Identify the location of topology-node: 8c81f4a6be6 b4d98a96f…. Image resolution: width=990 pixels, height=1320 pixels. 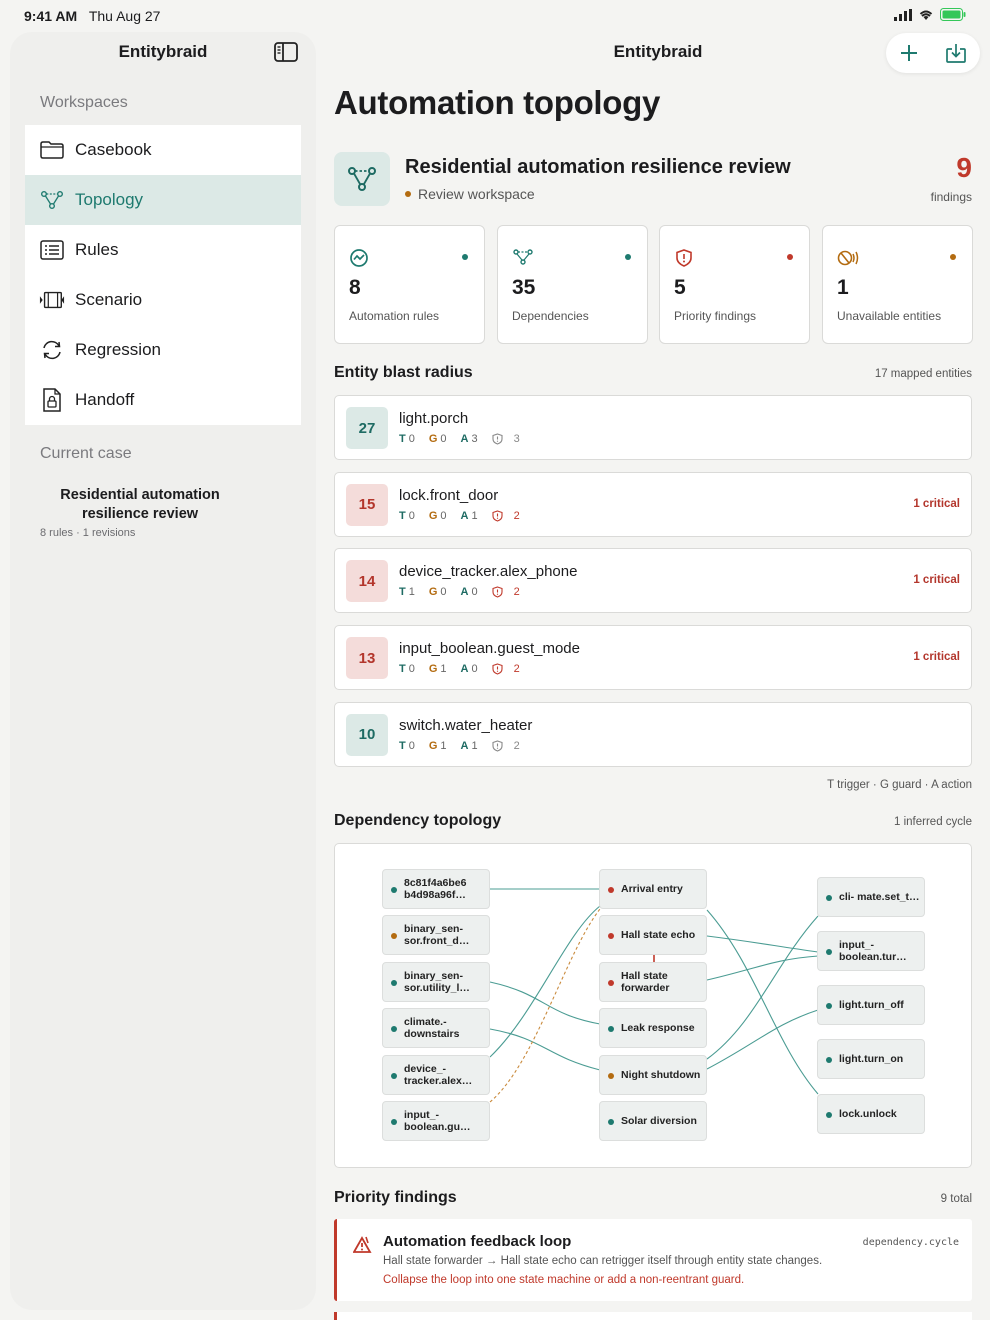
(436, 889).